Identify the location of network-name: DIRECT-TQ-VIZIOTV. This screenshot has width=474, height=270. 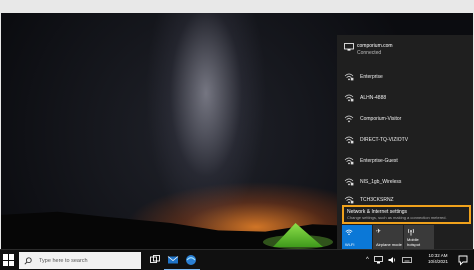
(384, 139).